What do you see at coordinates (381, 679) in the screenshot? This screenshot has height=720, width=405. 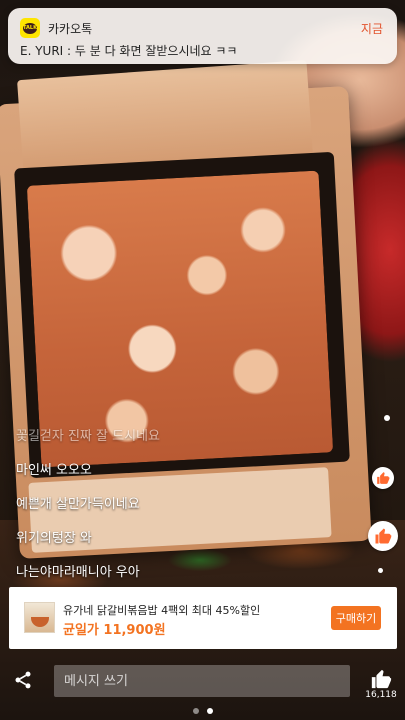 I see `thumbs-up-icon` at bounding box center [381, 679].